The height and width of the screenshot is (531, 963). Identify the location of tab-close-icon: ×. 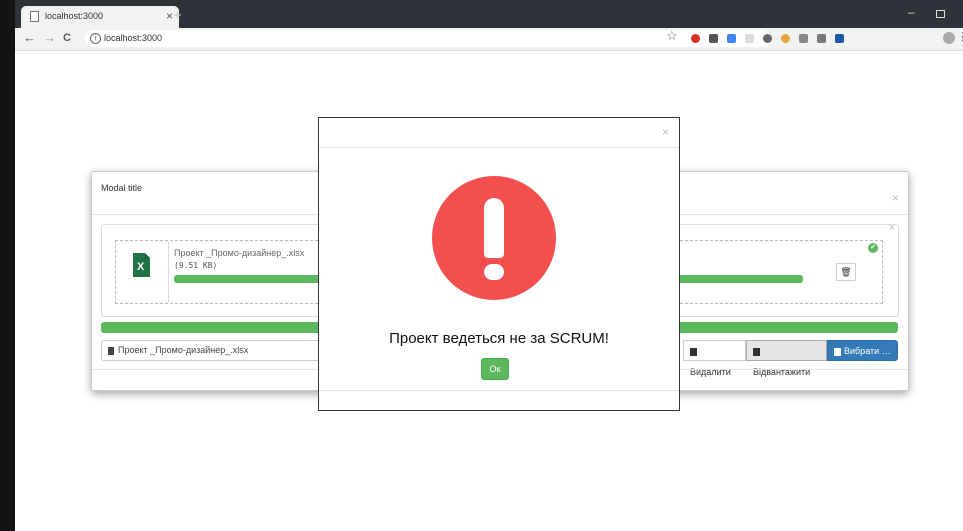
(169, 16).